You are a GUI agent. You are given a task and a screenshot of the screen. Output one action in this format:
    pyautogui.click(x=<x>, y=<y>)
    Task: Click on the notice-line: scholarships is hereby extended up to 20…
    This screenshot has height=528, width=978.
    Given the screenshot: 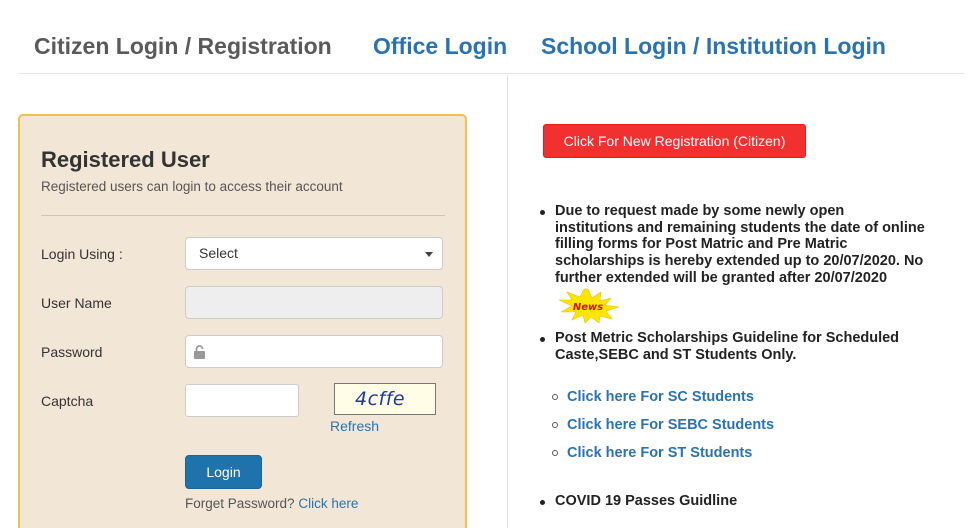 What is the action you would take?
    pyautogui.click(x=739, y=261)
    